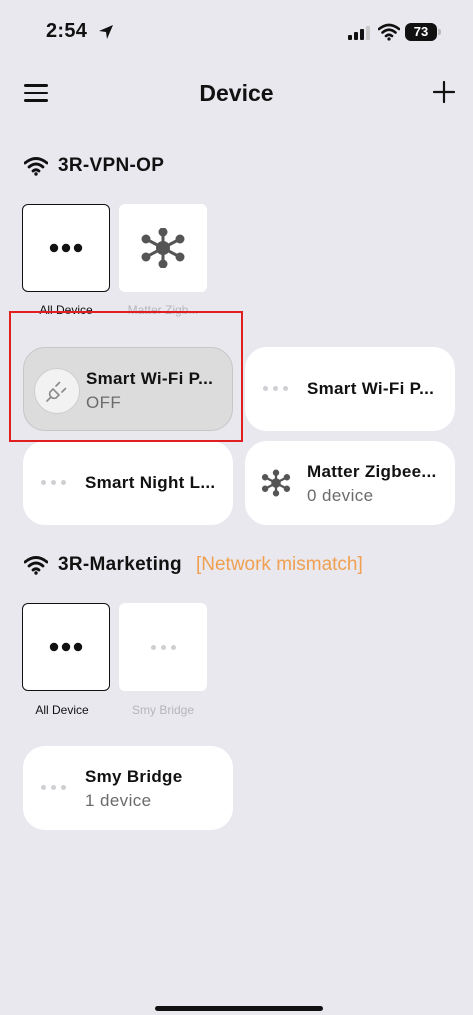 This screenshot has height=1015, width=473. What do you see at coordinates (128, 788) in the screenshot?
I see `device-card-smy-bridge: Smy Bridge 1 device` at bounding box center [128, 788].